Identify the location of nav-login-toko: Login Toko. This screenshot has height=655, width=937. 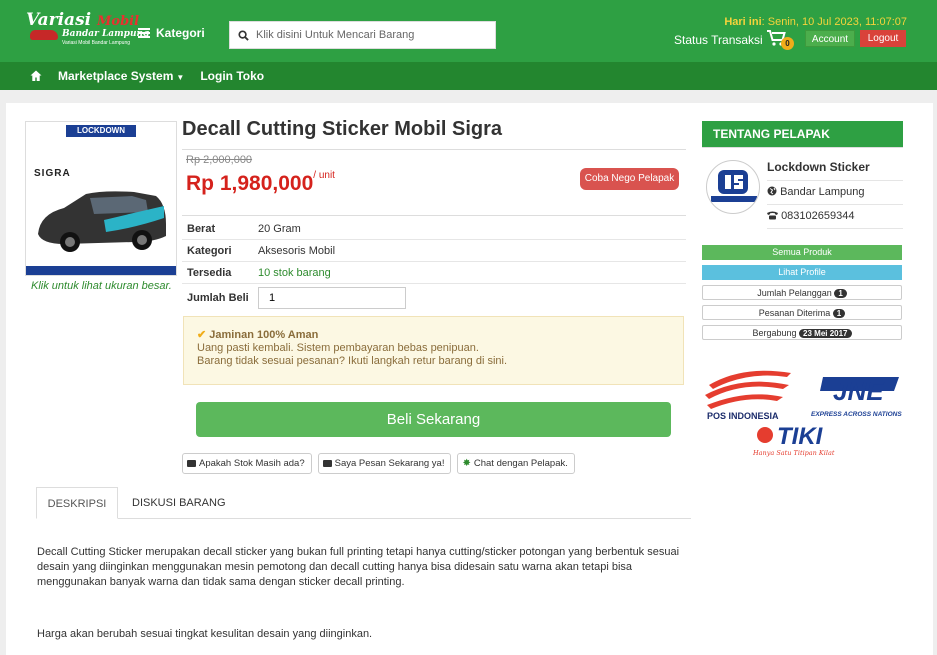
(232, 76).